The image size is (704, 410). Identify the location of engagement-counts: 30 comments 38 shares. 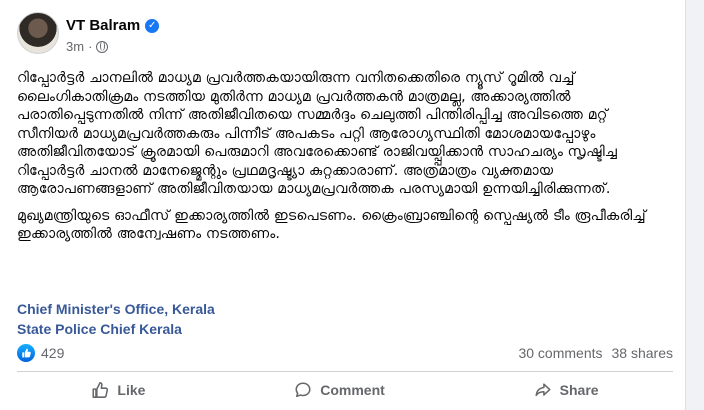
(595, 353).